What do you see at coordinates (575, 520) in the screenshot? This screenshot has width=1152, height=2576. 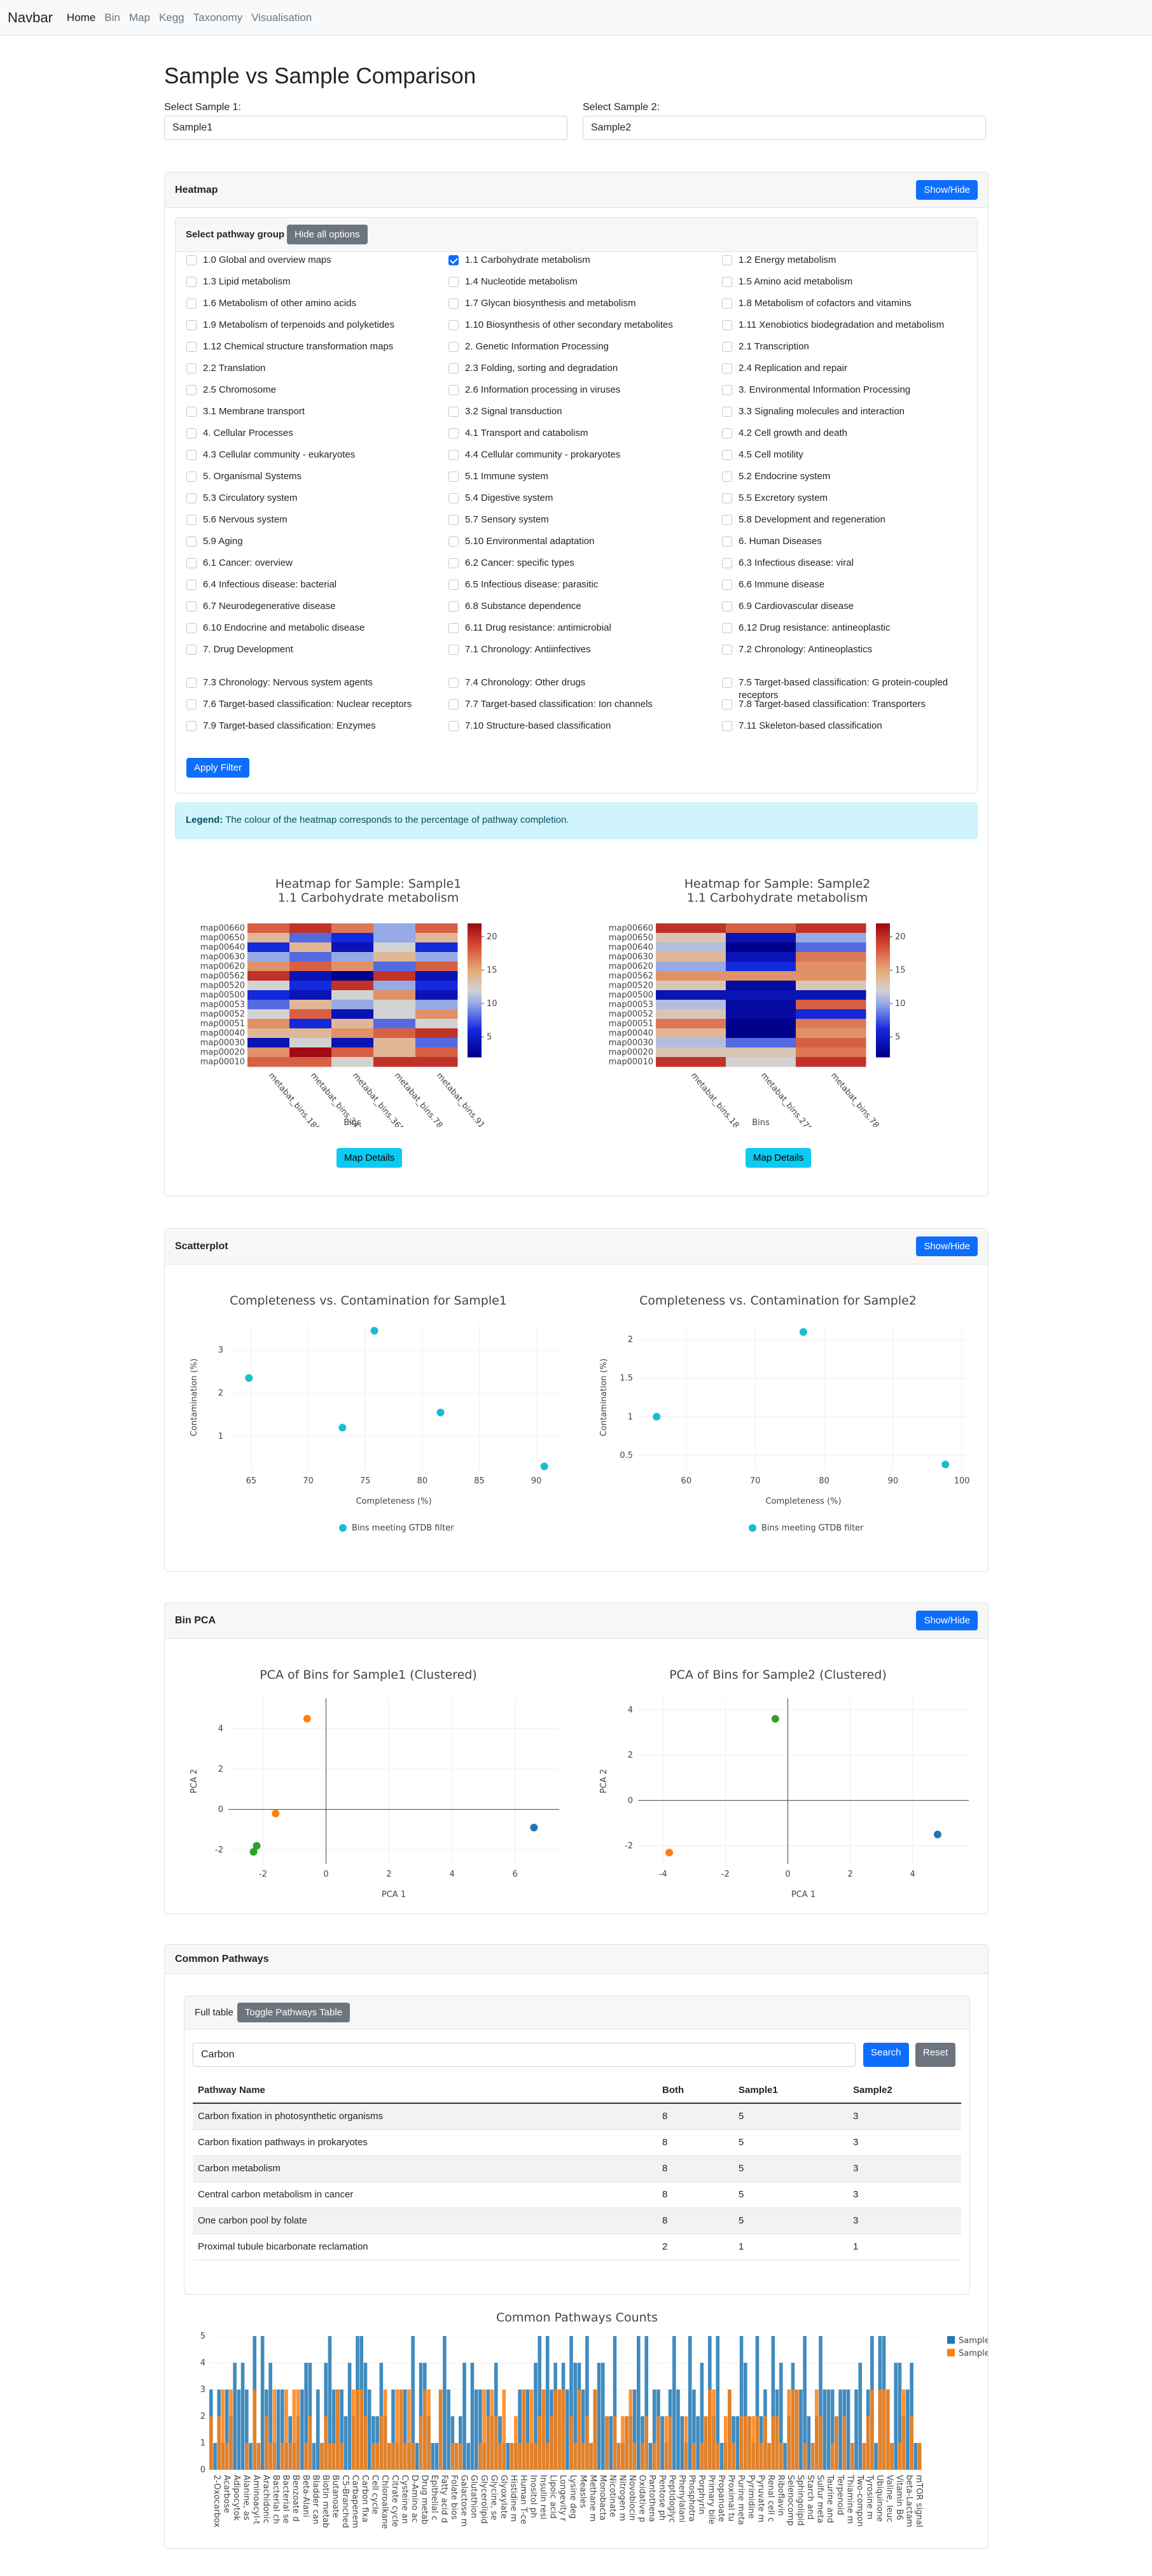 I see `pathway-option: 5.7 Sensory system` at bounding box center [575, 520].